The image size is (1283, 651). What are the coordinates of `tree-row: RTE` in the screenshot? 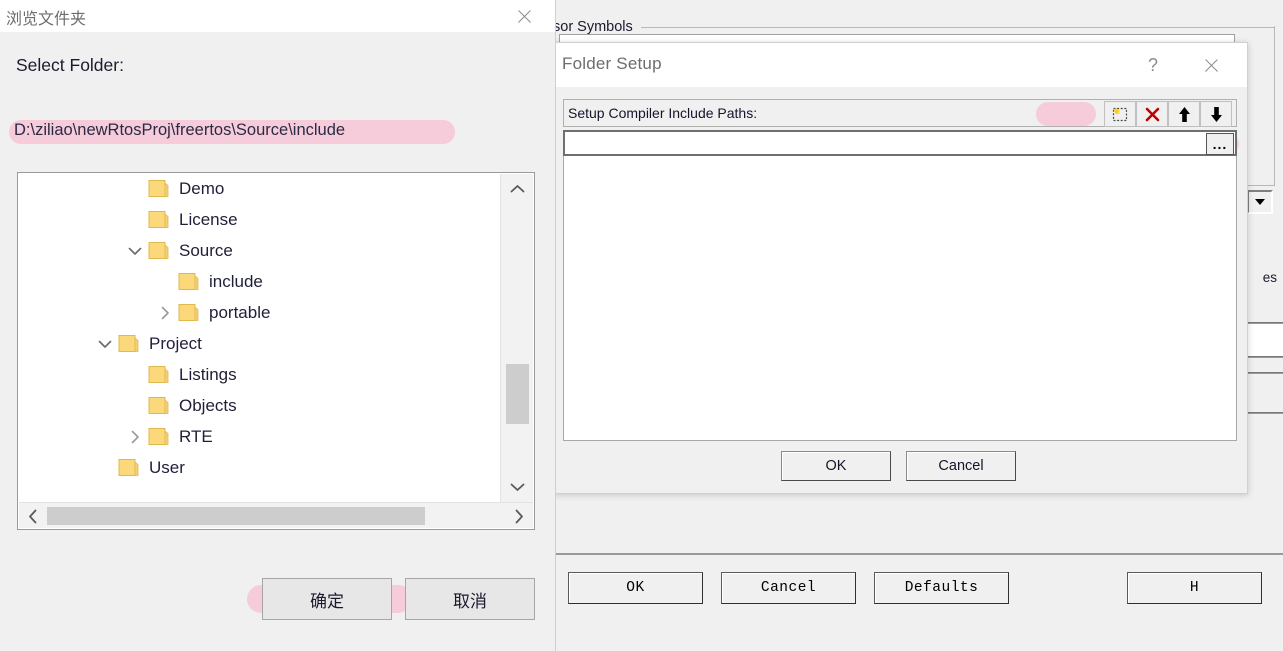 It's located at (258, 436).